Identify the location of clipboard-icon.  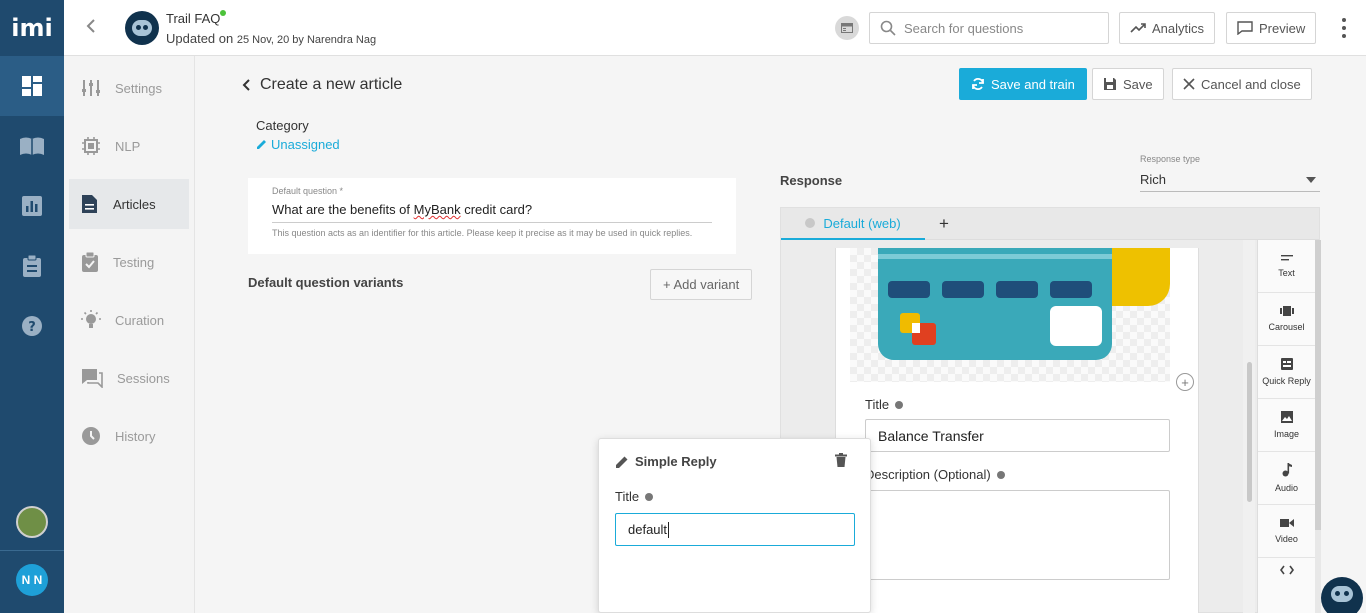
(32, 266).